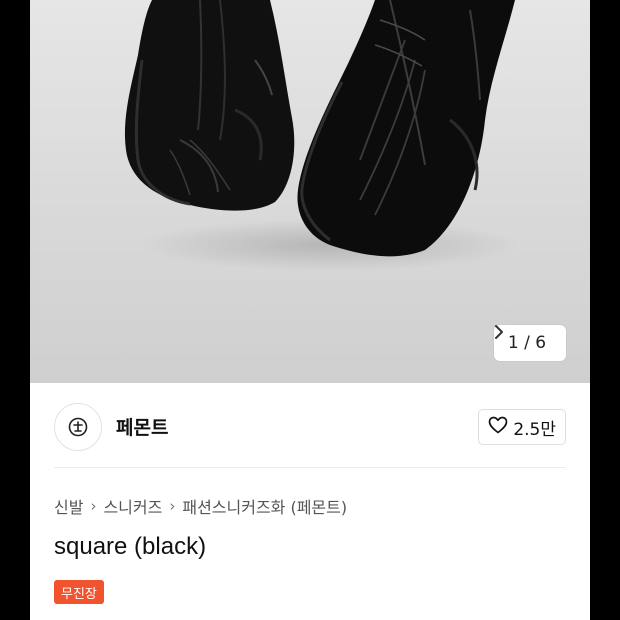 This screenshot has height=620, width=620. Describe the element at coordinates (130, 546) in the screenshot. I see `product-title: square (black)` at that location.